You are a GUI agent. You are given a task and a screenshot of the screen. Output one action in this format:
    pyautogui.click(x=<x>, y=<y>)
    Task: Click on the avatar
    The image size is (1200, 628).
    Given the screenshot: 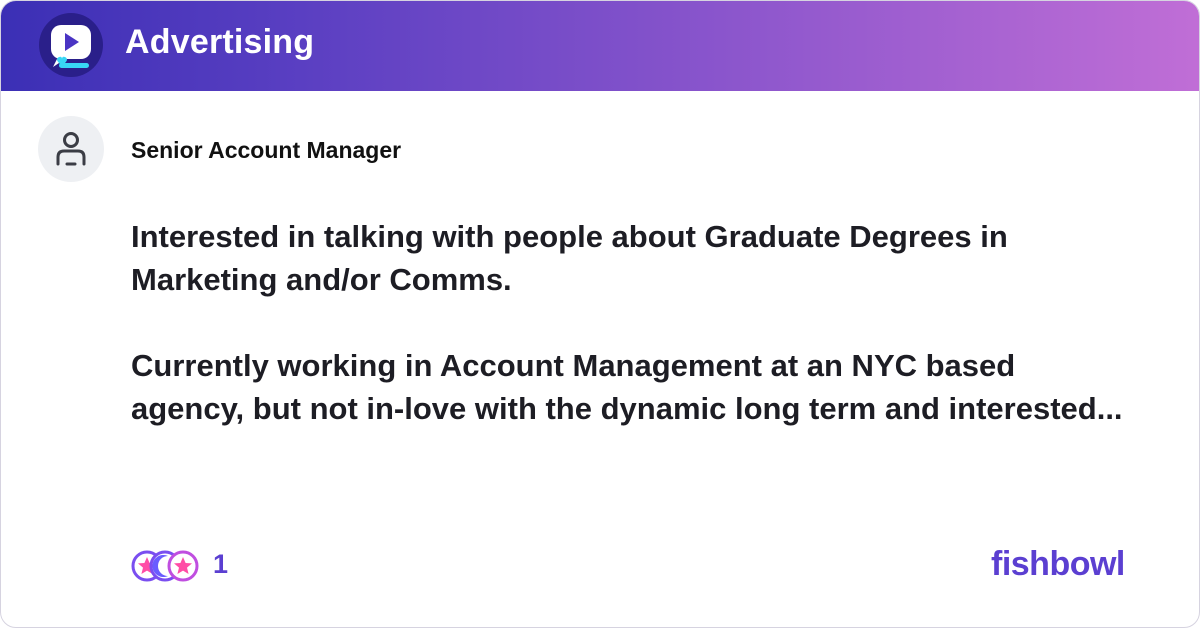 What is the action you would take?
    pyautogui.click(x=71, y=149)
    